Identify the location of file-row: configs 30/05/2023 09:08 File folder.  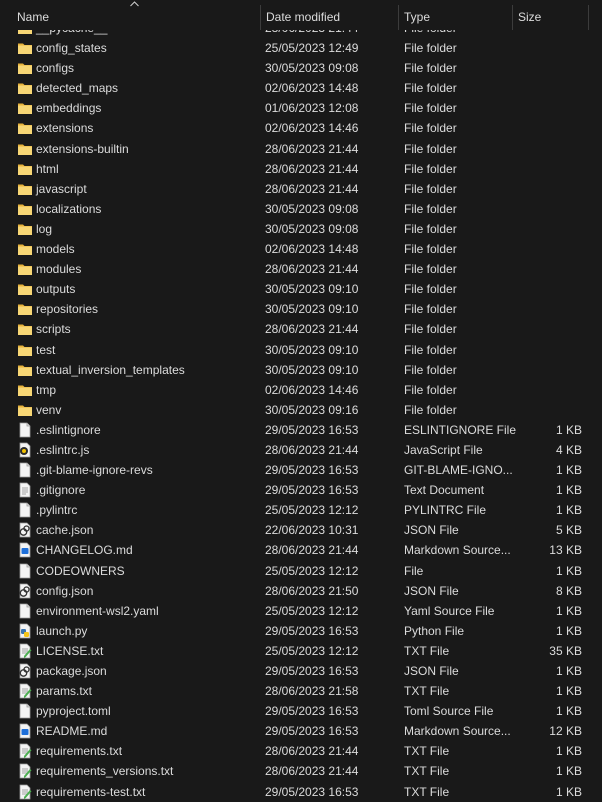
(301, 68).